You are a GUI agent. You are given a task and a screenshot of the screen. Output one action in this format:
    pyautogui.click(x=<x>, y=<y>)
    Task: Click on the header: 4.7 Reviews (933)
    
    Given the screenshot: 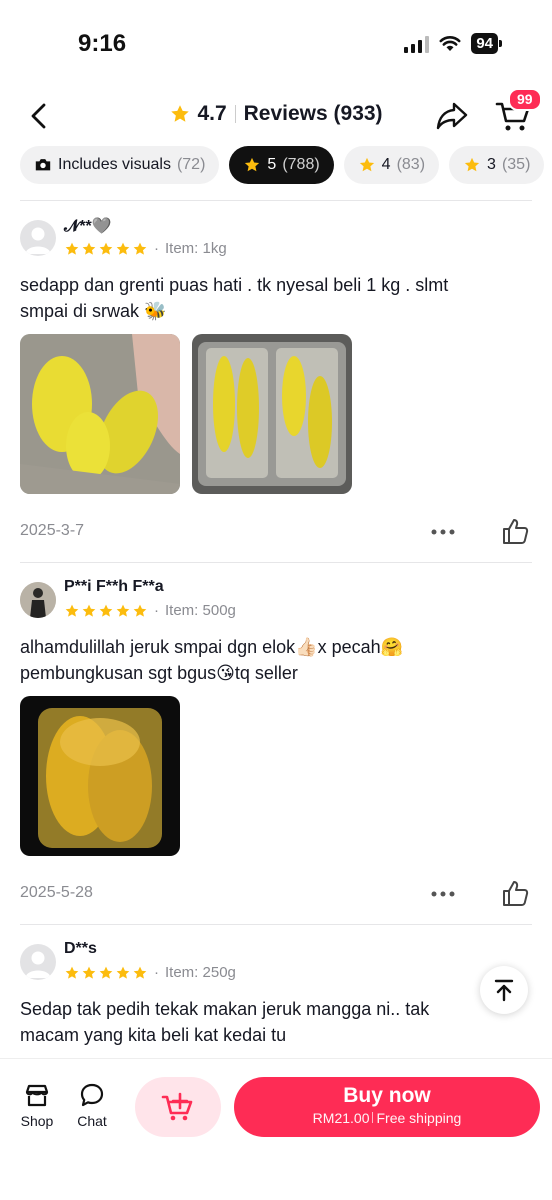 What is the action you would take?
    pyautogui.click(x=276, y=116)
    